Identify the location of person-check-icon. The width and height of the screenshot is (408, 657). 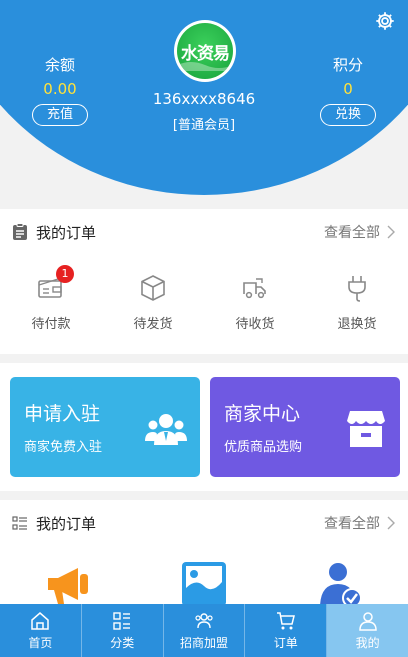
(341, 583).